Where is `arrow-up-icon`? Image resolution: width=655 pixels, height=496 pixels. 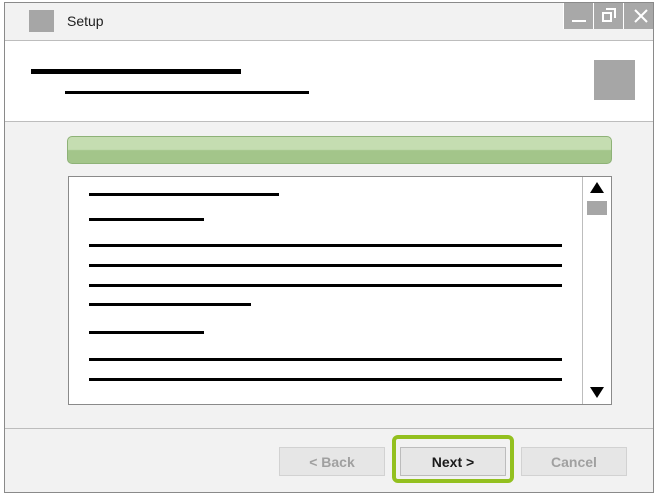
arrow-up-icon is located at coordinates (597, 187).